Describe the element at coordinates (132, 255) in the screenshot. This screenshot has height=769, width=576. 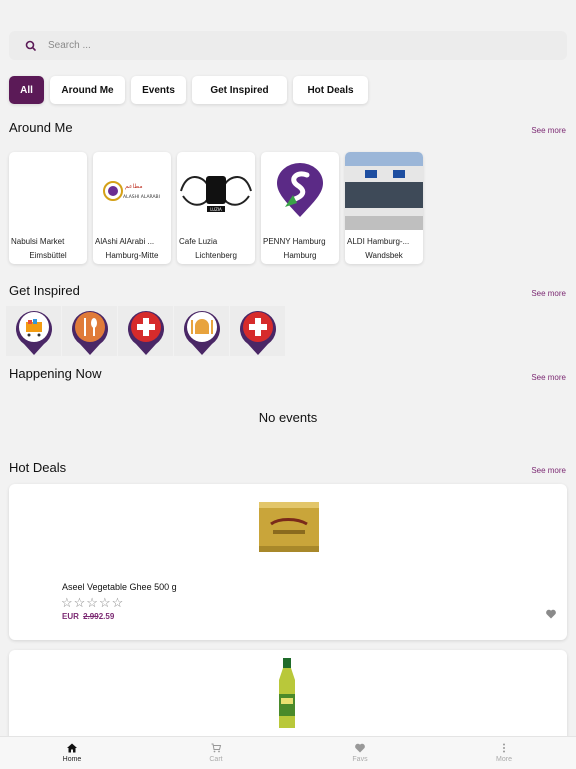
I see `place-area: Hamburg-Mitte` at that location.